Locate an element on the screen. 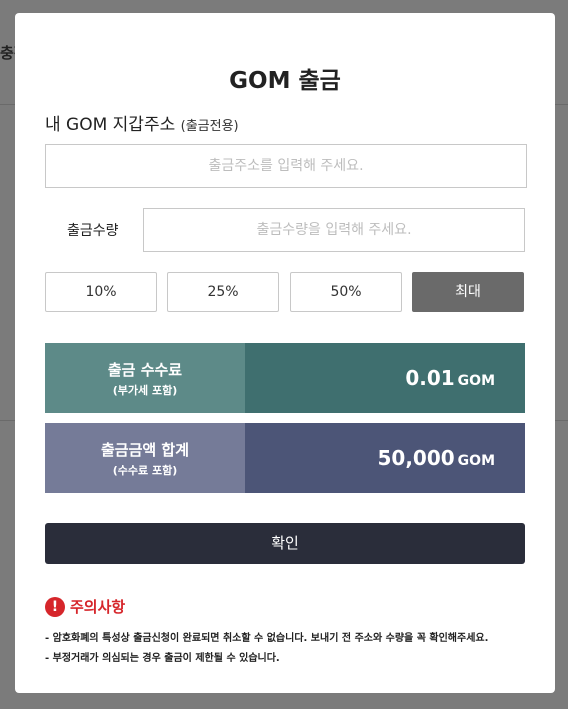 Image resolution: width=568 pixels, height=709 pixels. wallet-address-input is located at coordinates (286, 166).